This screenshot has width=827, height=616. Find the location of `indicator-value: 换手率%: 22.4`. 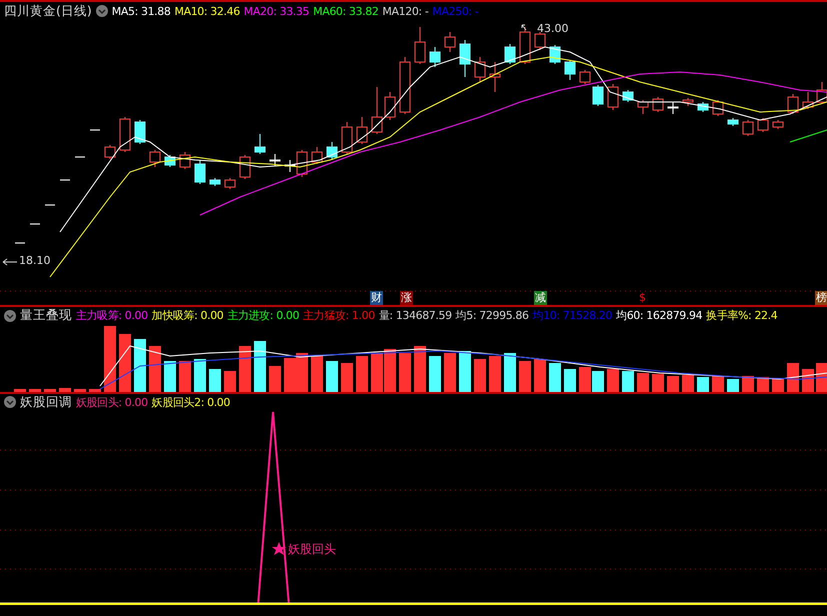

indicator-value: 换手率%: 22.4 is located at coordinates (742, 315).